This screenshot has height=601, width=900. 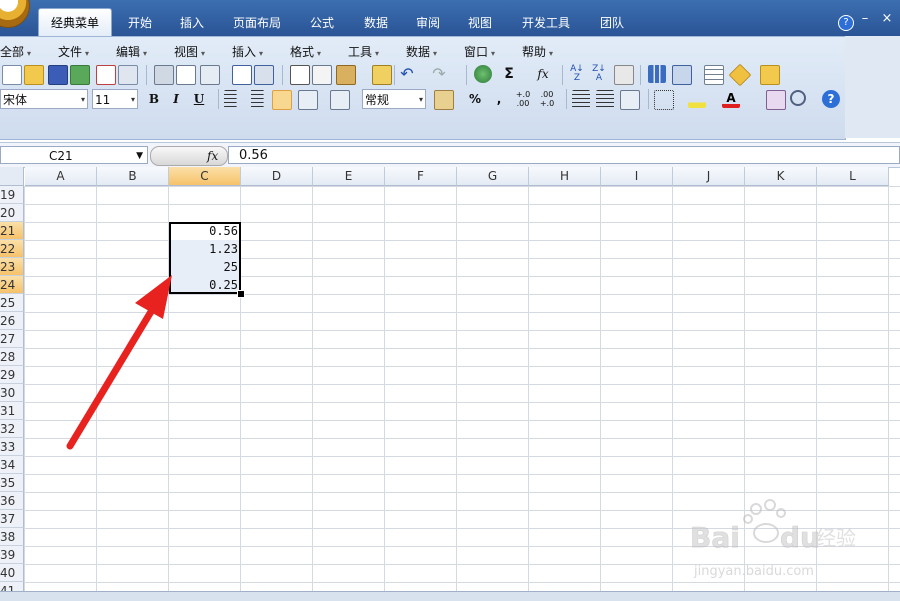 I want to click on open-folder-icon, so click(x=34, y=75).